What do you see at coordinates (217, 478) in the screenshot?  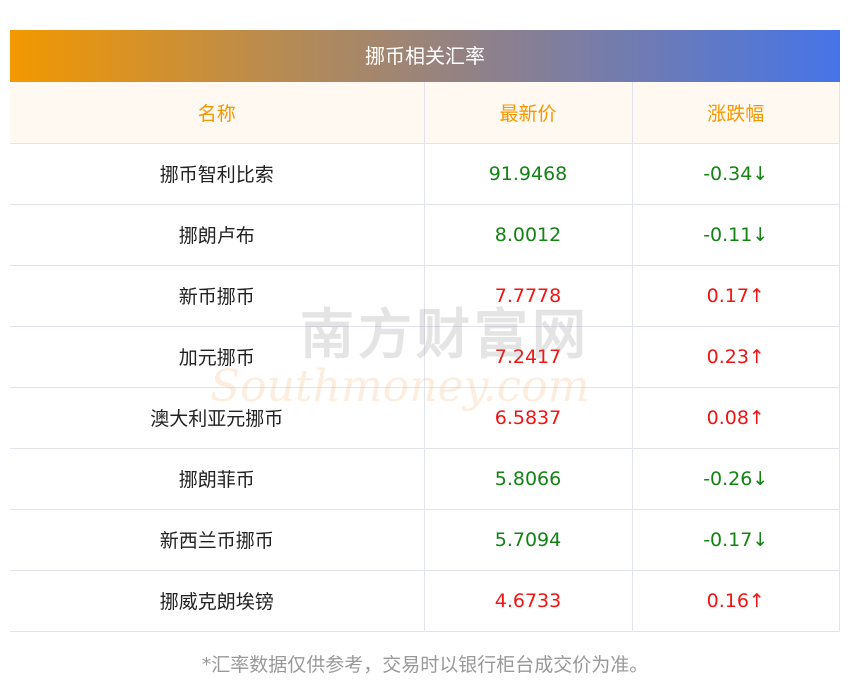 I see `currency-pair-name: 挪朗菲币` at bounding box center [217, 478].